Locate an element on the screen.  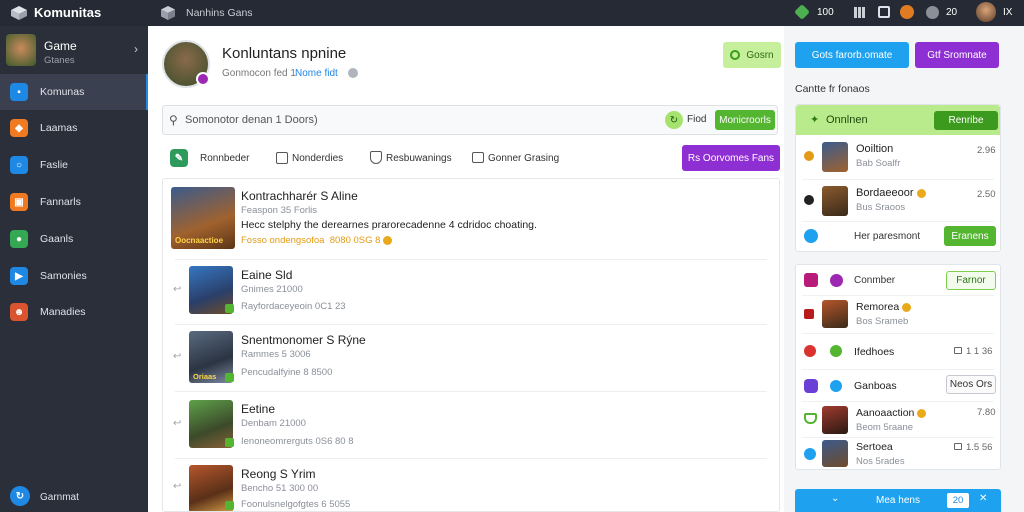
chat-icon: ▪ is located at coordinates (19, 92).